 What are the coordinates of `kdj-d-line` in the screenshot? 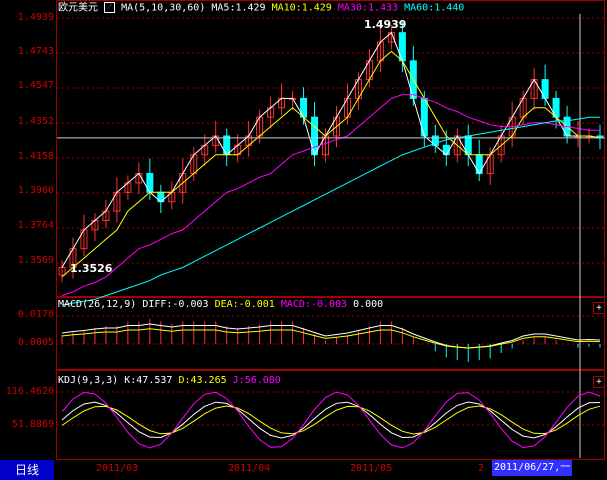 It's located at (331, 420).